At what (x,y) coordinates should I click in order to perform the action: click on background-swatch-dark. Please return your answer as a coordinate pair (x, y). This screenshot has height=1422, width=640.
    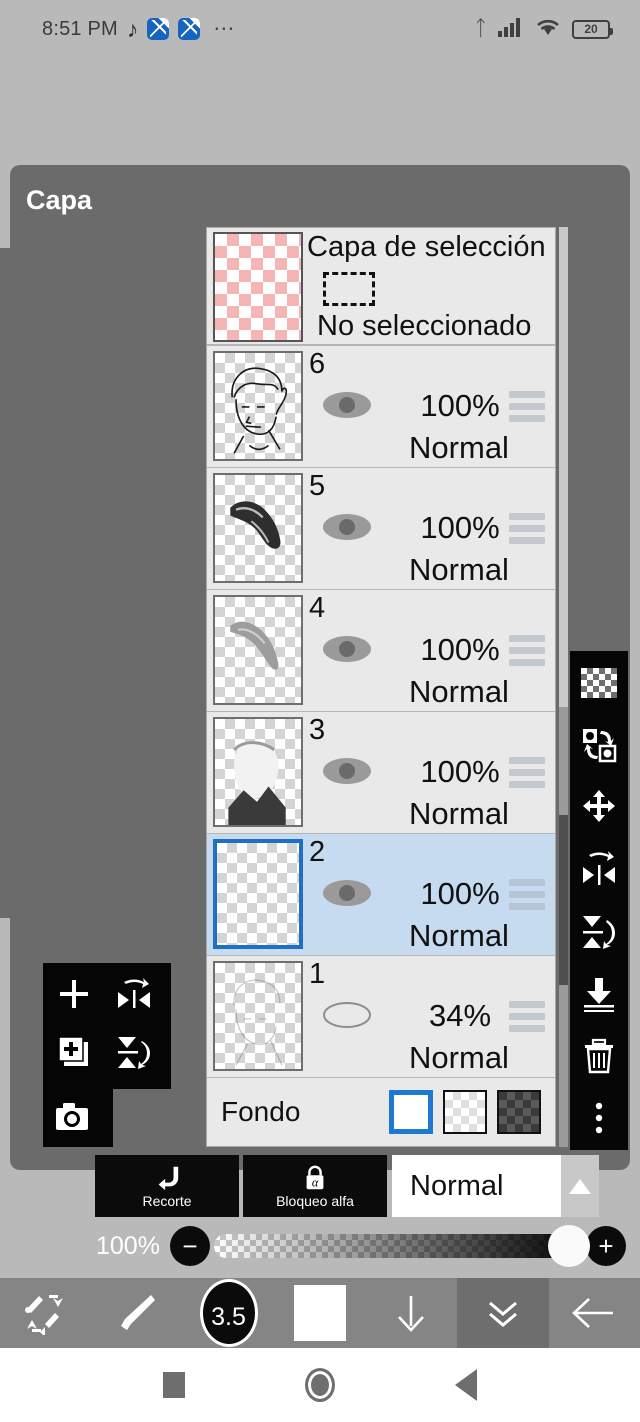
    Looking at the image, I should click on (519, 1112).